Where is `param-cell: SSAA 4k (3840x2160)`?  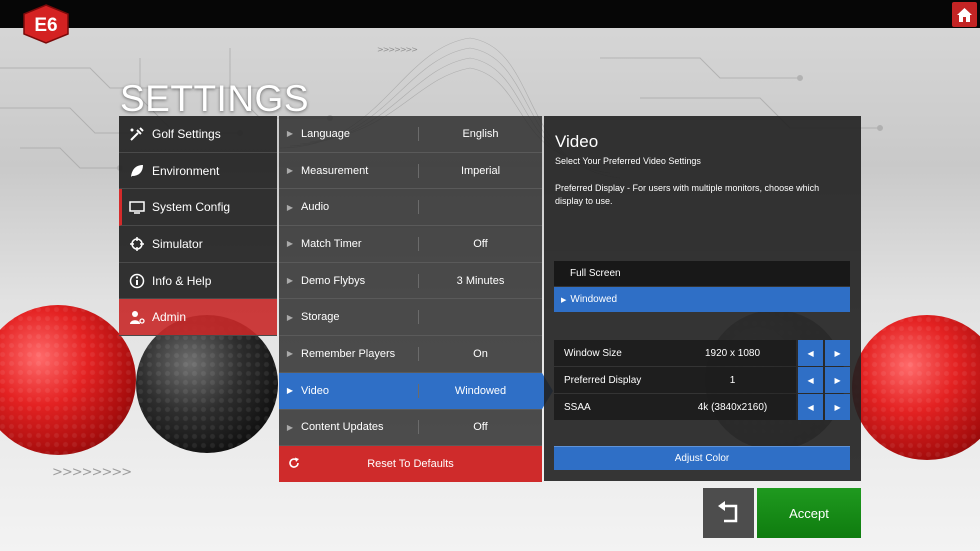 param-cell: SSAA 4k (3840x2160) is located at coordinates (675, 407).